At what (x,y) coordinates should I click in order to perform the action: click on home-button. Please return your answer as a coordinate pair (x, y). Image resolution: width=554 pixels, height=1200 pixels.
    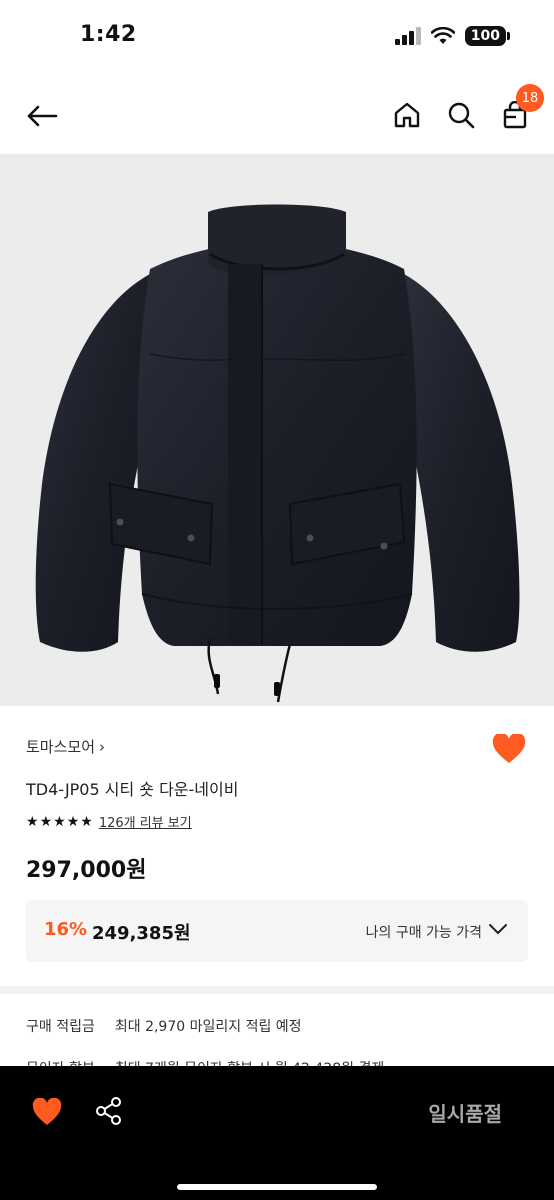
    Looking at the image, I should click on (407, 115).